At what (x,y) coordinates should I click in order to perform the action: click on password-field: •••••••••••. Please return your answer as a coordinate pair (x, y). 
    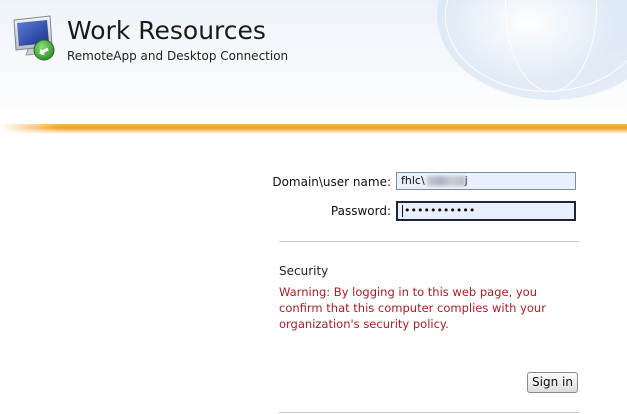
    Looking at the image, I should click on (486, 211).